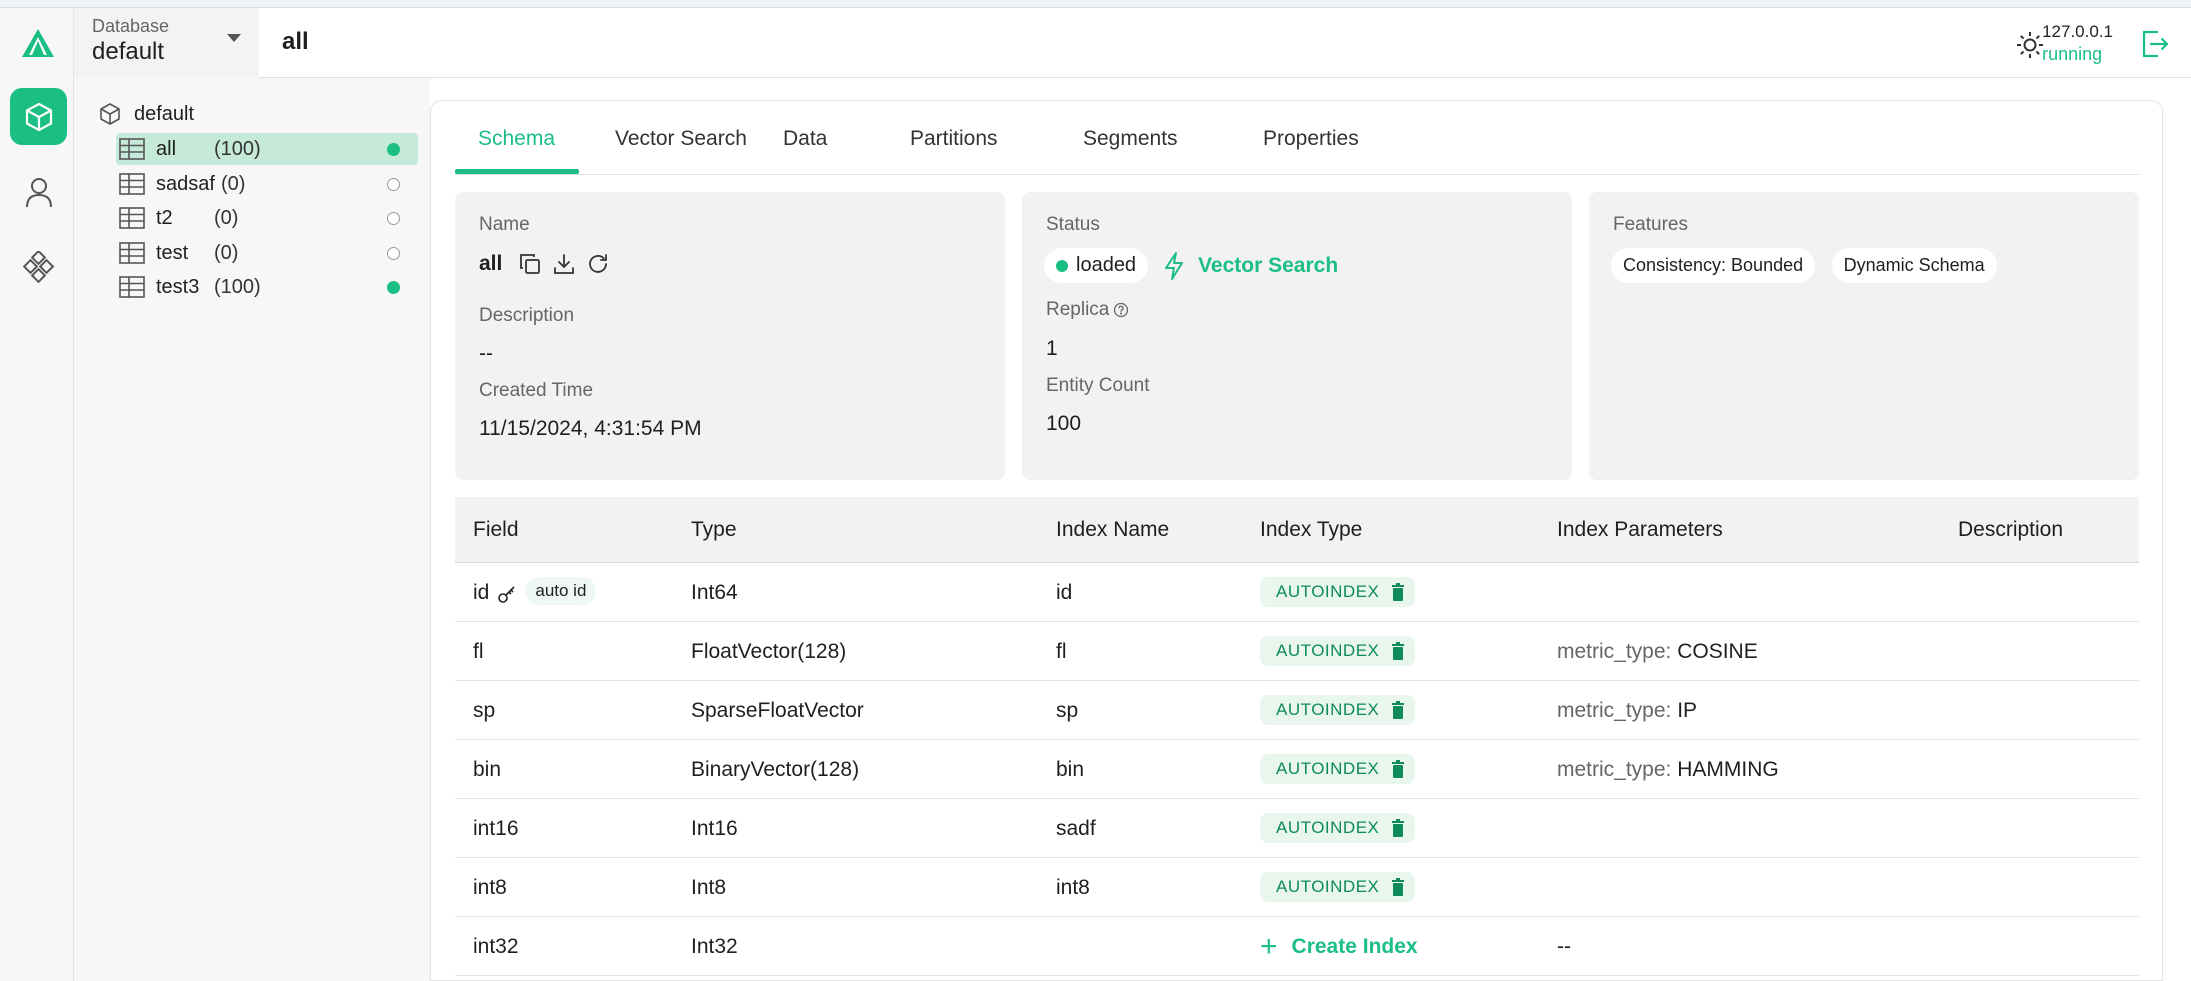 The width and height of the screenshot is (2191, 981). What do you see at coordinates (709, 887) in the screenshot?
I see `type-cell: Int8` at bounding box center [709, 887].